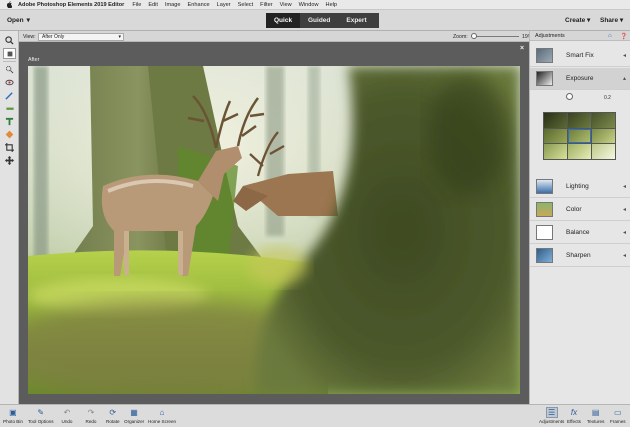  Describe the element at coordinates (544, 209) in the screenshot. I see `color-icon` at that location.